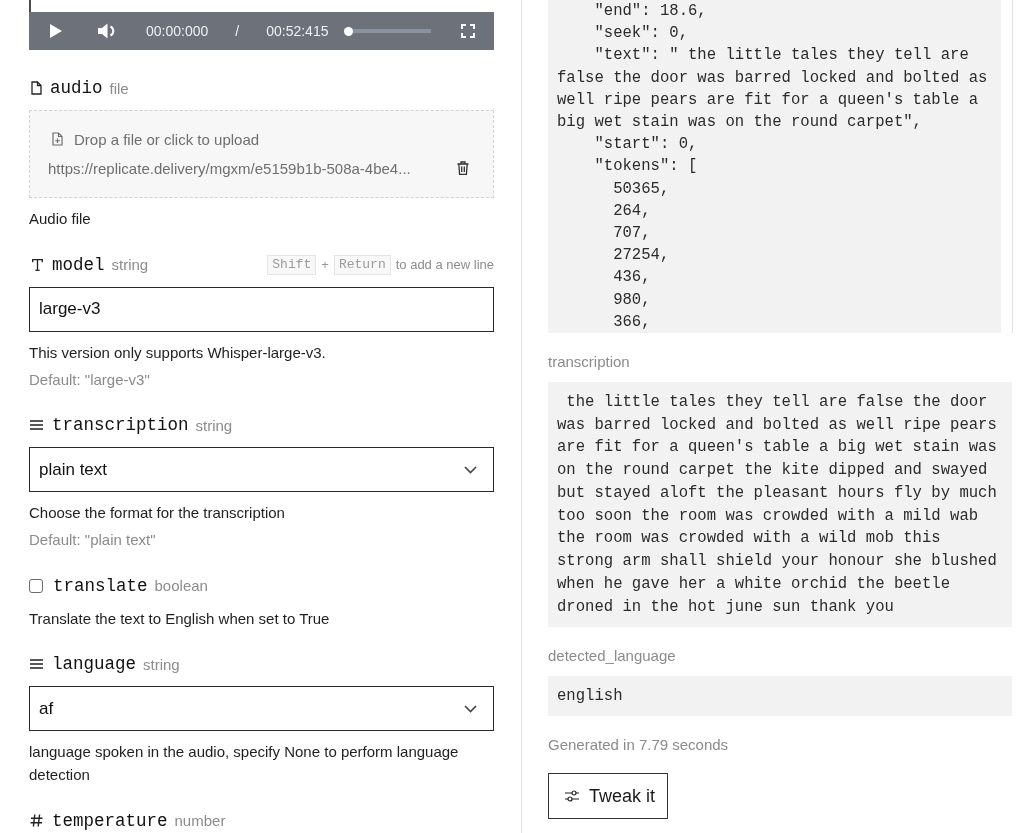  Describe the element at coordinates (349, 31) in the screenshot. I see `seek-thumb` at that location.